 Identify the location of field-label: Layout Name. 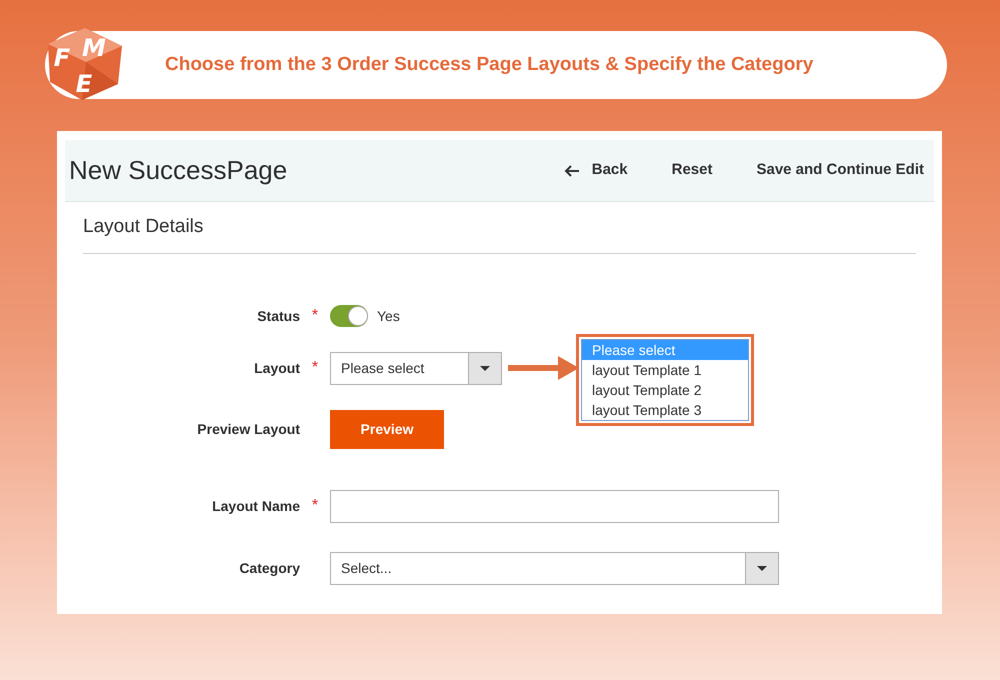
(255, 506).